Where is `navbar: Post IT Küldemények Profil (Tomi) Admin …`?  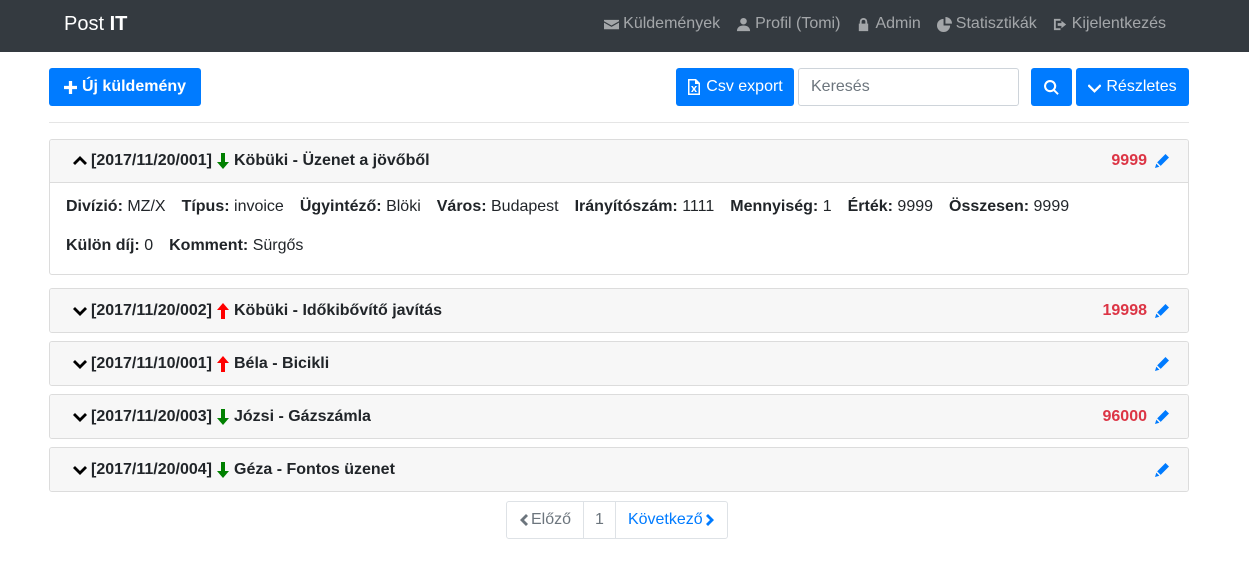
navbar: Post IT Küldemények Profil (Tomi) Admin … is located at coordinates (624, 26).